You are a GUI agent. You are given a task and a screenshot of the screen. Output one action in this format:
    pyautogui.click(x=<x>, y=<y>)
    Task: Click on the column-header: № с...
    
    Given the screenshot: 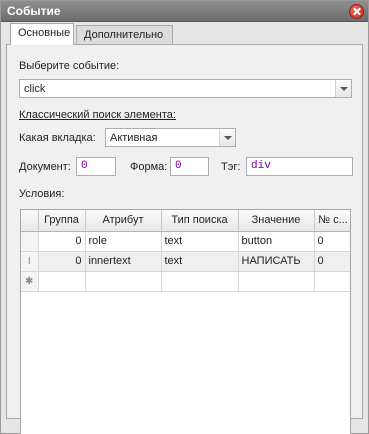 What is the action you would take?
    pyautogui.click(x=332, y=221)
    